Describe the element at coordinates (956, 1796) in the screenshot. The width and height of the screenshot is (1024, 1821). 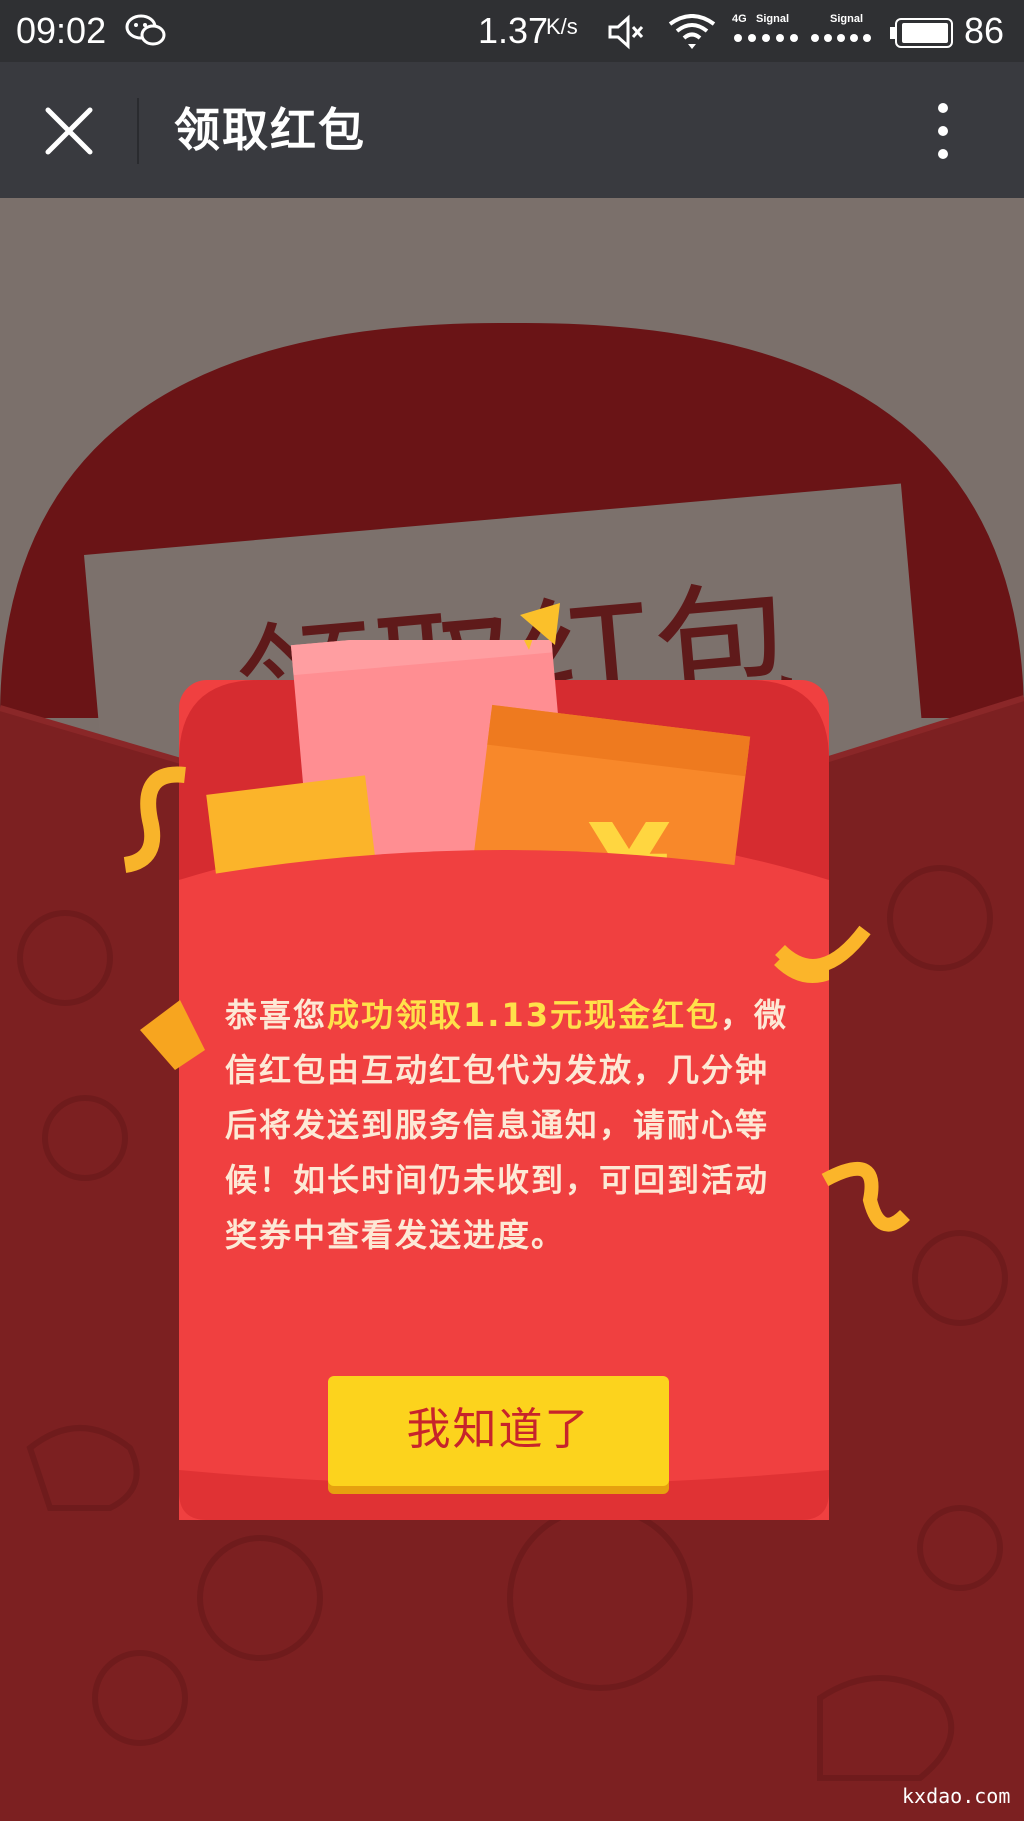
I see `watermark: kxdao.com` at that location.